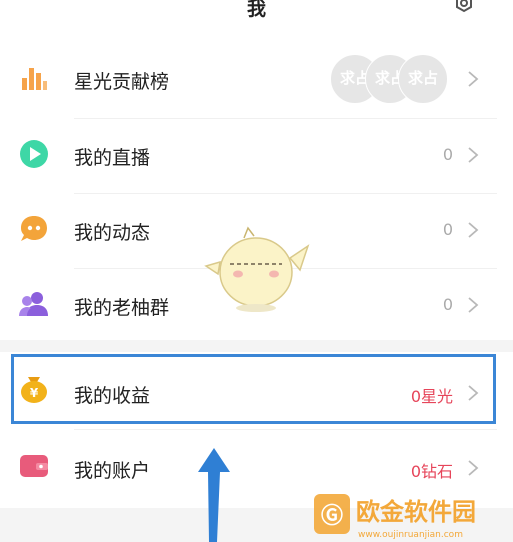  Describe the element at coordinates (112, 233) in the screenshot. I see `row-label: 我的动态` at that location.